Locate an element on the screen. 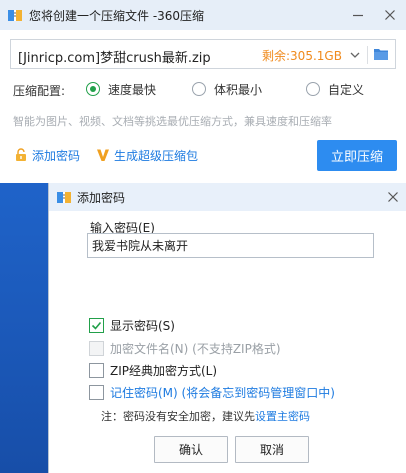  show-password-checkbox: 显示密码(S) is located at coordinates (132, 325).